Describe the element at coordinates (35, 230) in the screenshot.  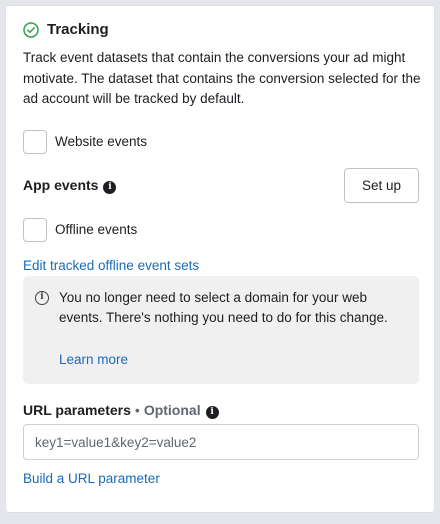
I see `offline-events-checkbox` at that location.